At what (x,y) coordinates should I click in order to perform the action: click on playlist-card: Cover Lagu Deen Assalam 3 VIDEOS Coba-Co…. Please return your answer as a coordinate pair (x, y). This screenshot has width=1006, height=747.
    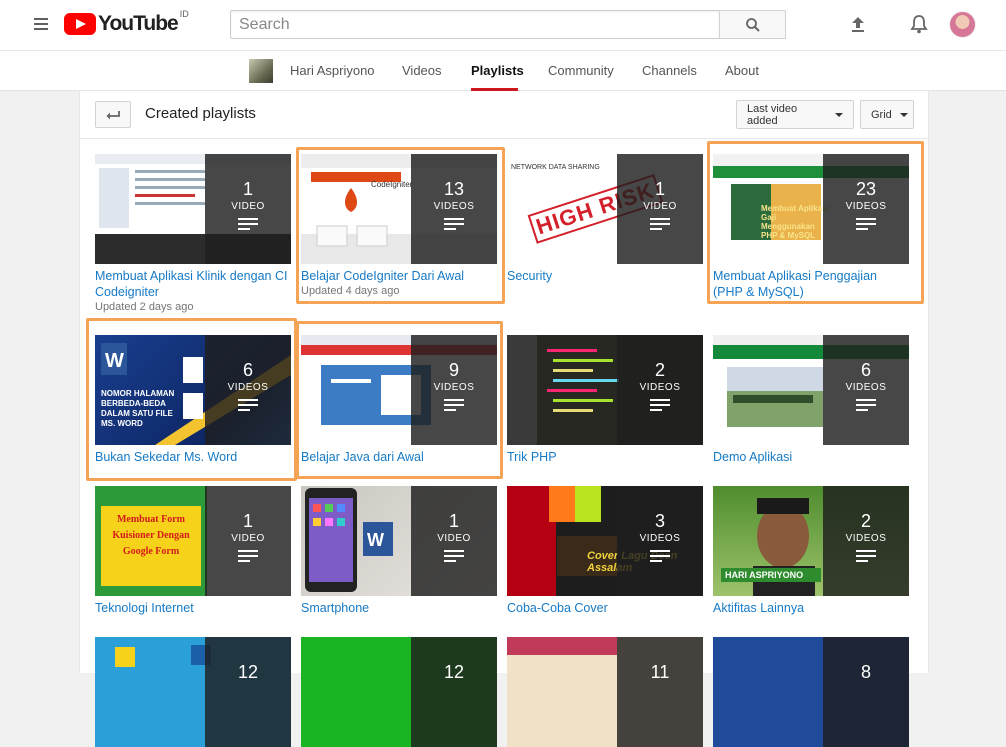
    Looking at the image, I should click on (605, 551).